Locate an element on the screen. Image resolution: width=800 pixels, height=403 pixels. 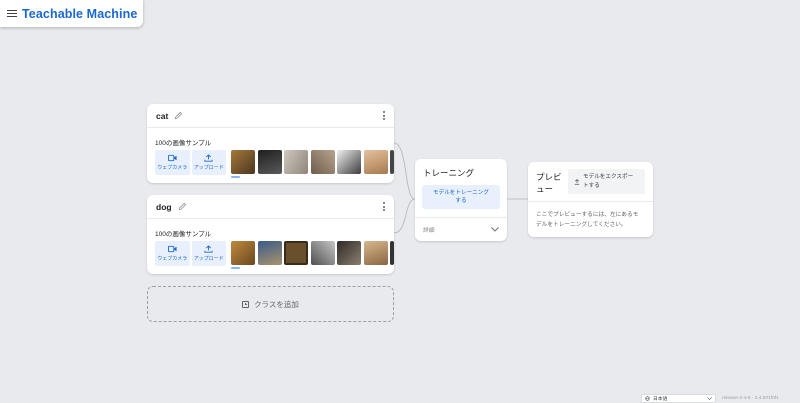
advanced-label: 詳細 is located at coordinates (429, 231).